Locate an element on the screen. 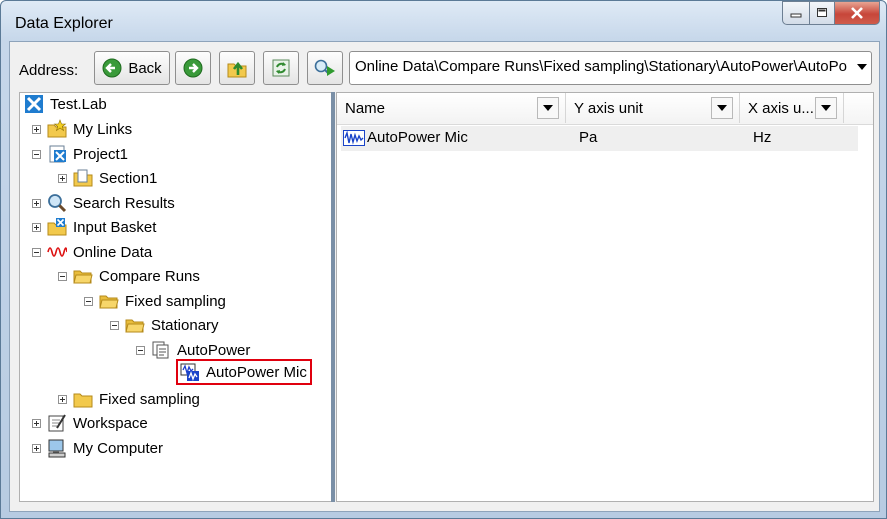  tree-node-my-links: My Links is located at coordinates (82, 129).